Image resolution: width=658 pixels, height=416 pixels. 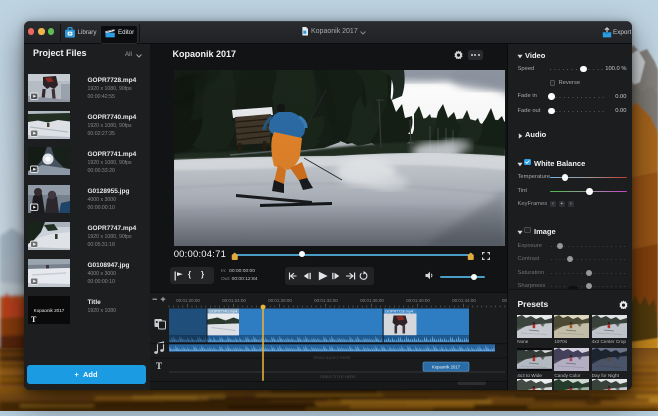 What do you see at coordinates (280, 300) in the screenshot?
I see `svg-text: 00:01:28:00` at bounding box center [280, 300].